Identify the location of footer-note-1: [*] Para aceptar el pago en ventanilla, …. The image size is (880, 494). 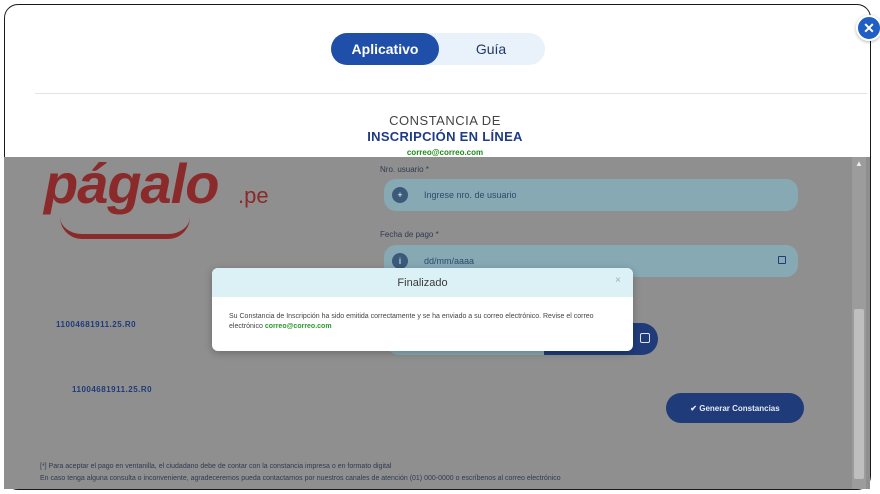
(216, 466).